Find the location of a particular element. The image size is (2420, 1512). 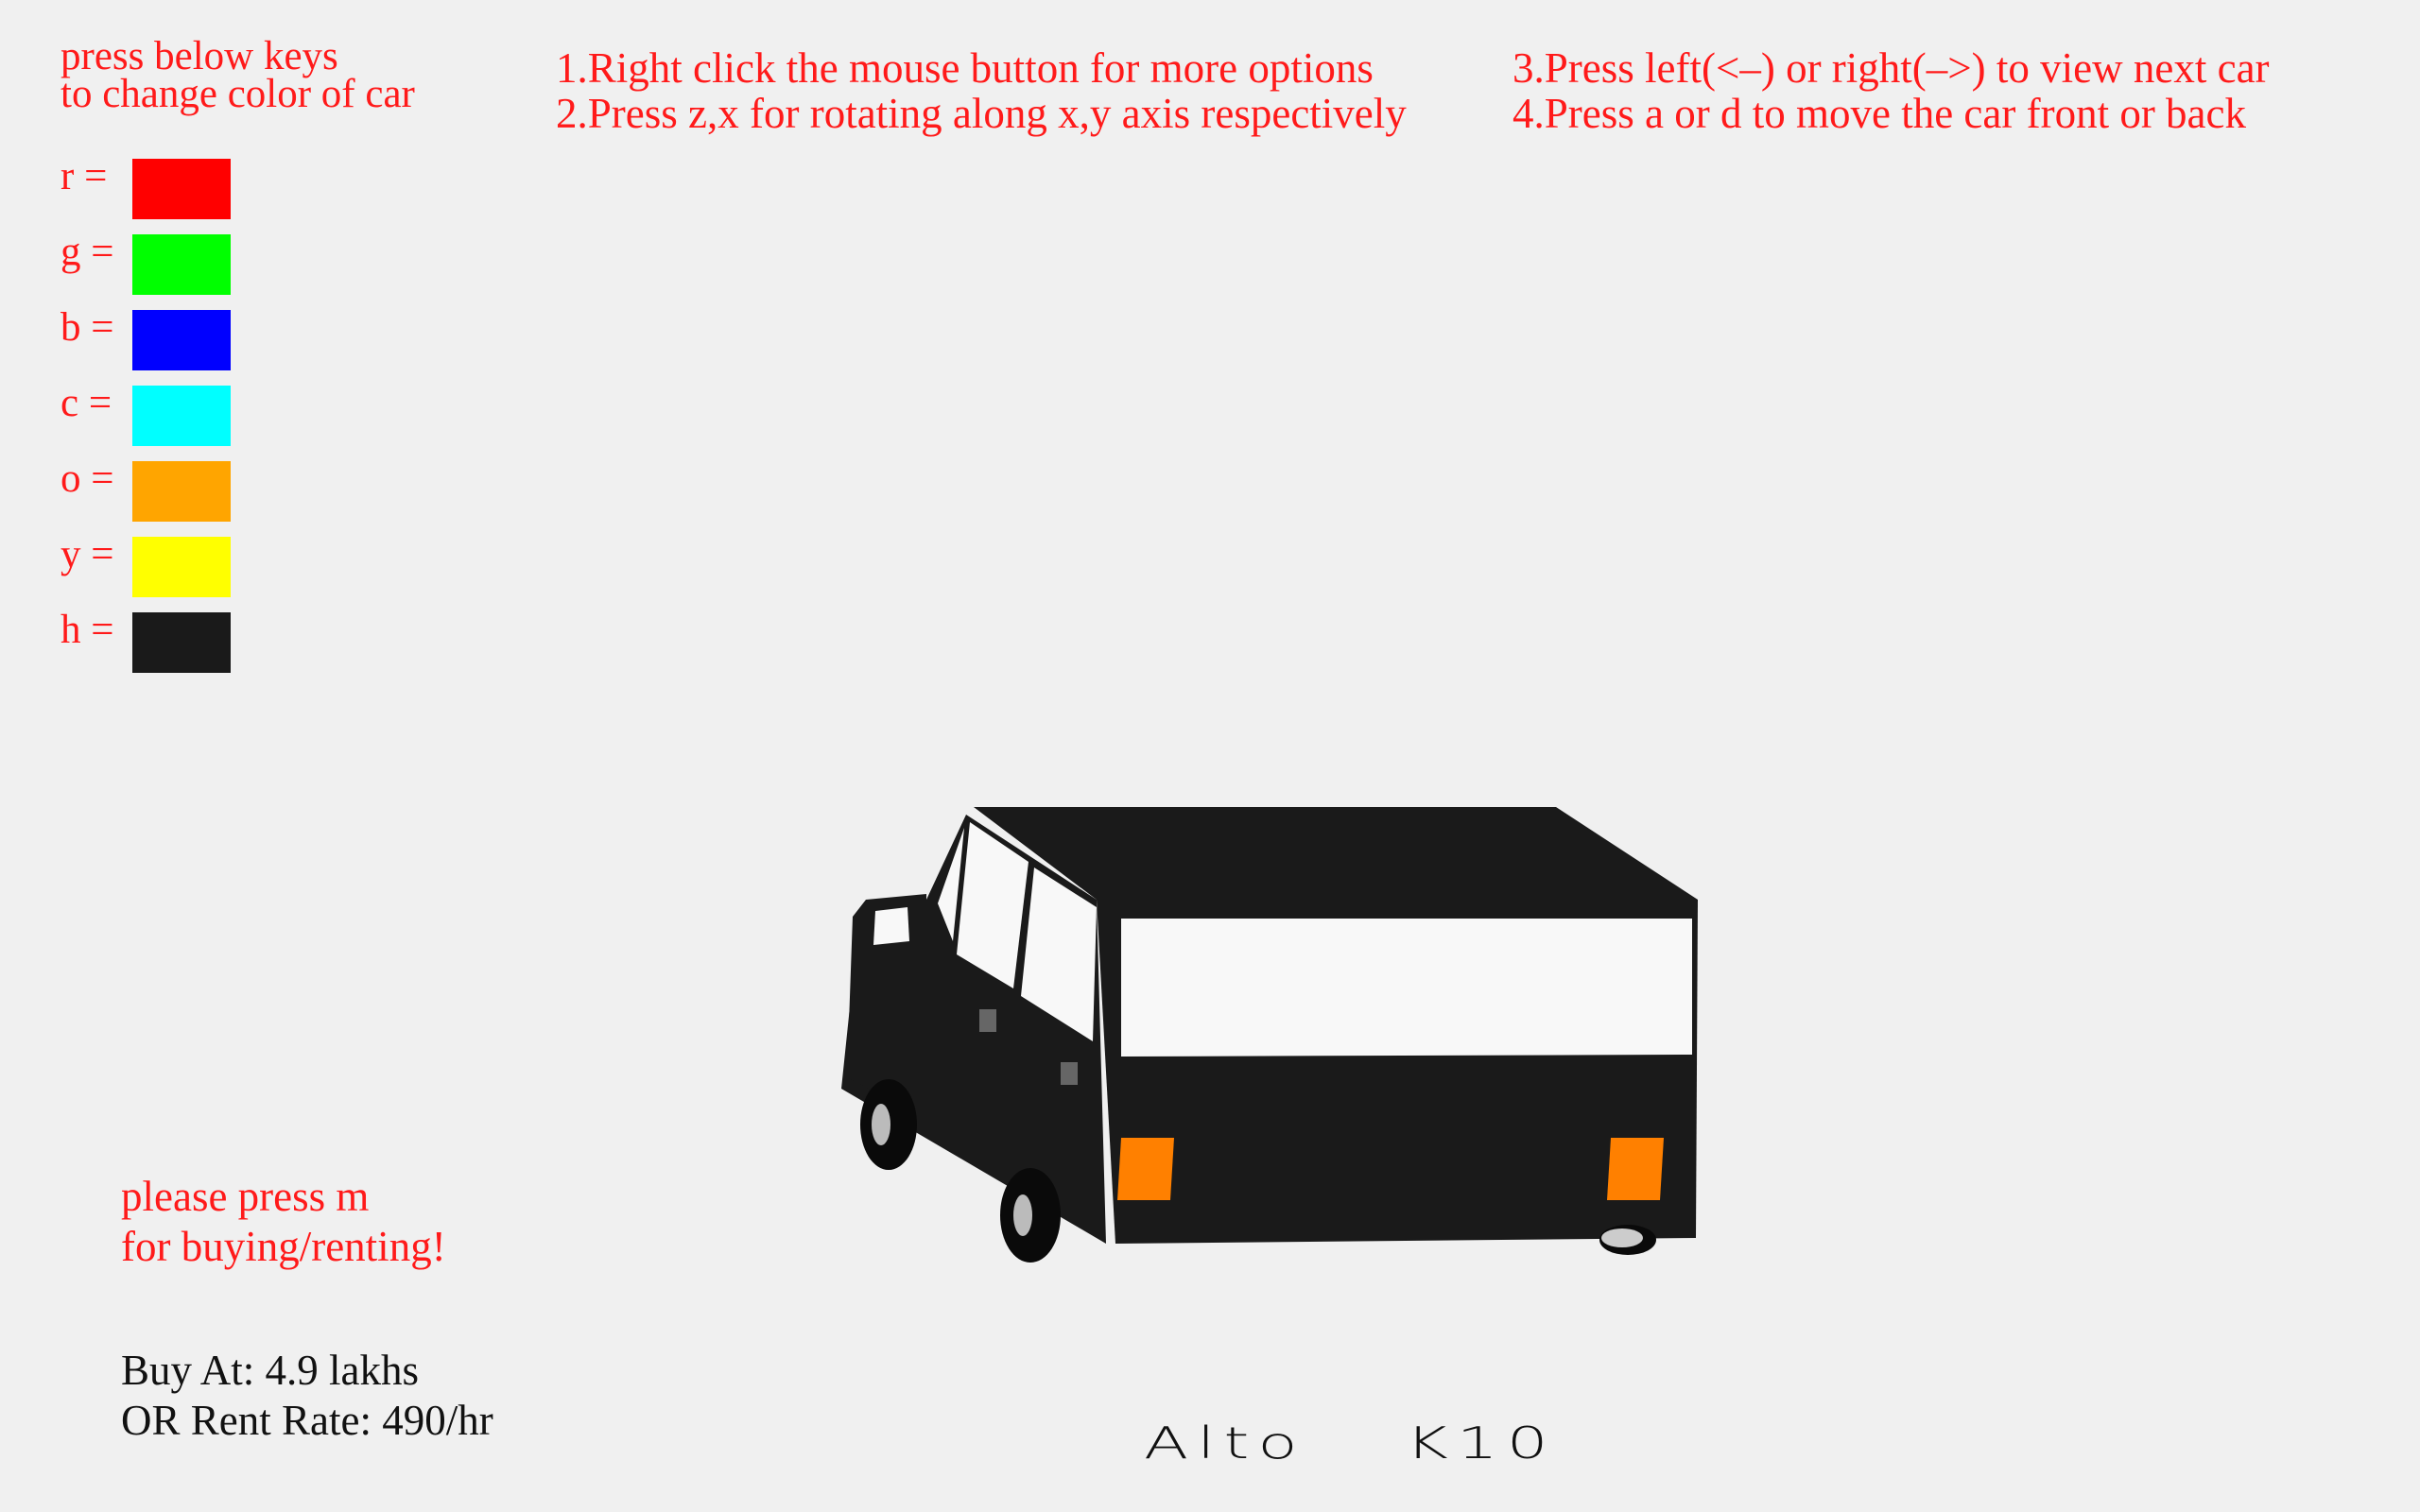

legend-line-2: to change color of car is located at coordinates (237, 94).